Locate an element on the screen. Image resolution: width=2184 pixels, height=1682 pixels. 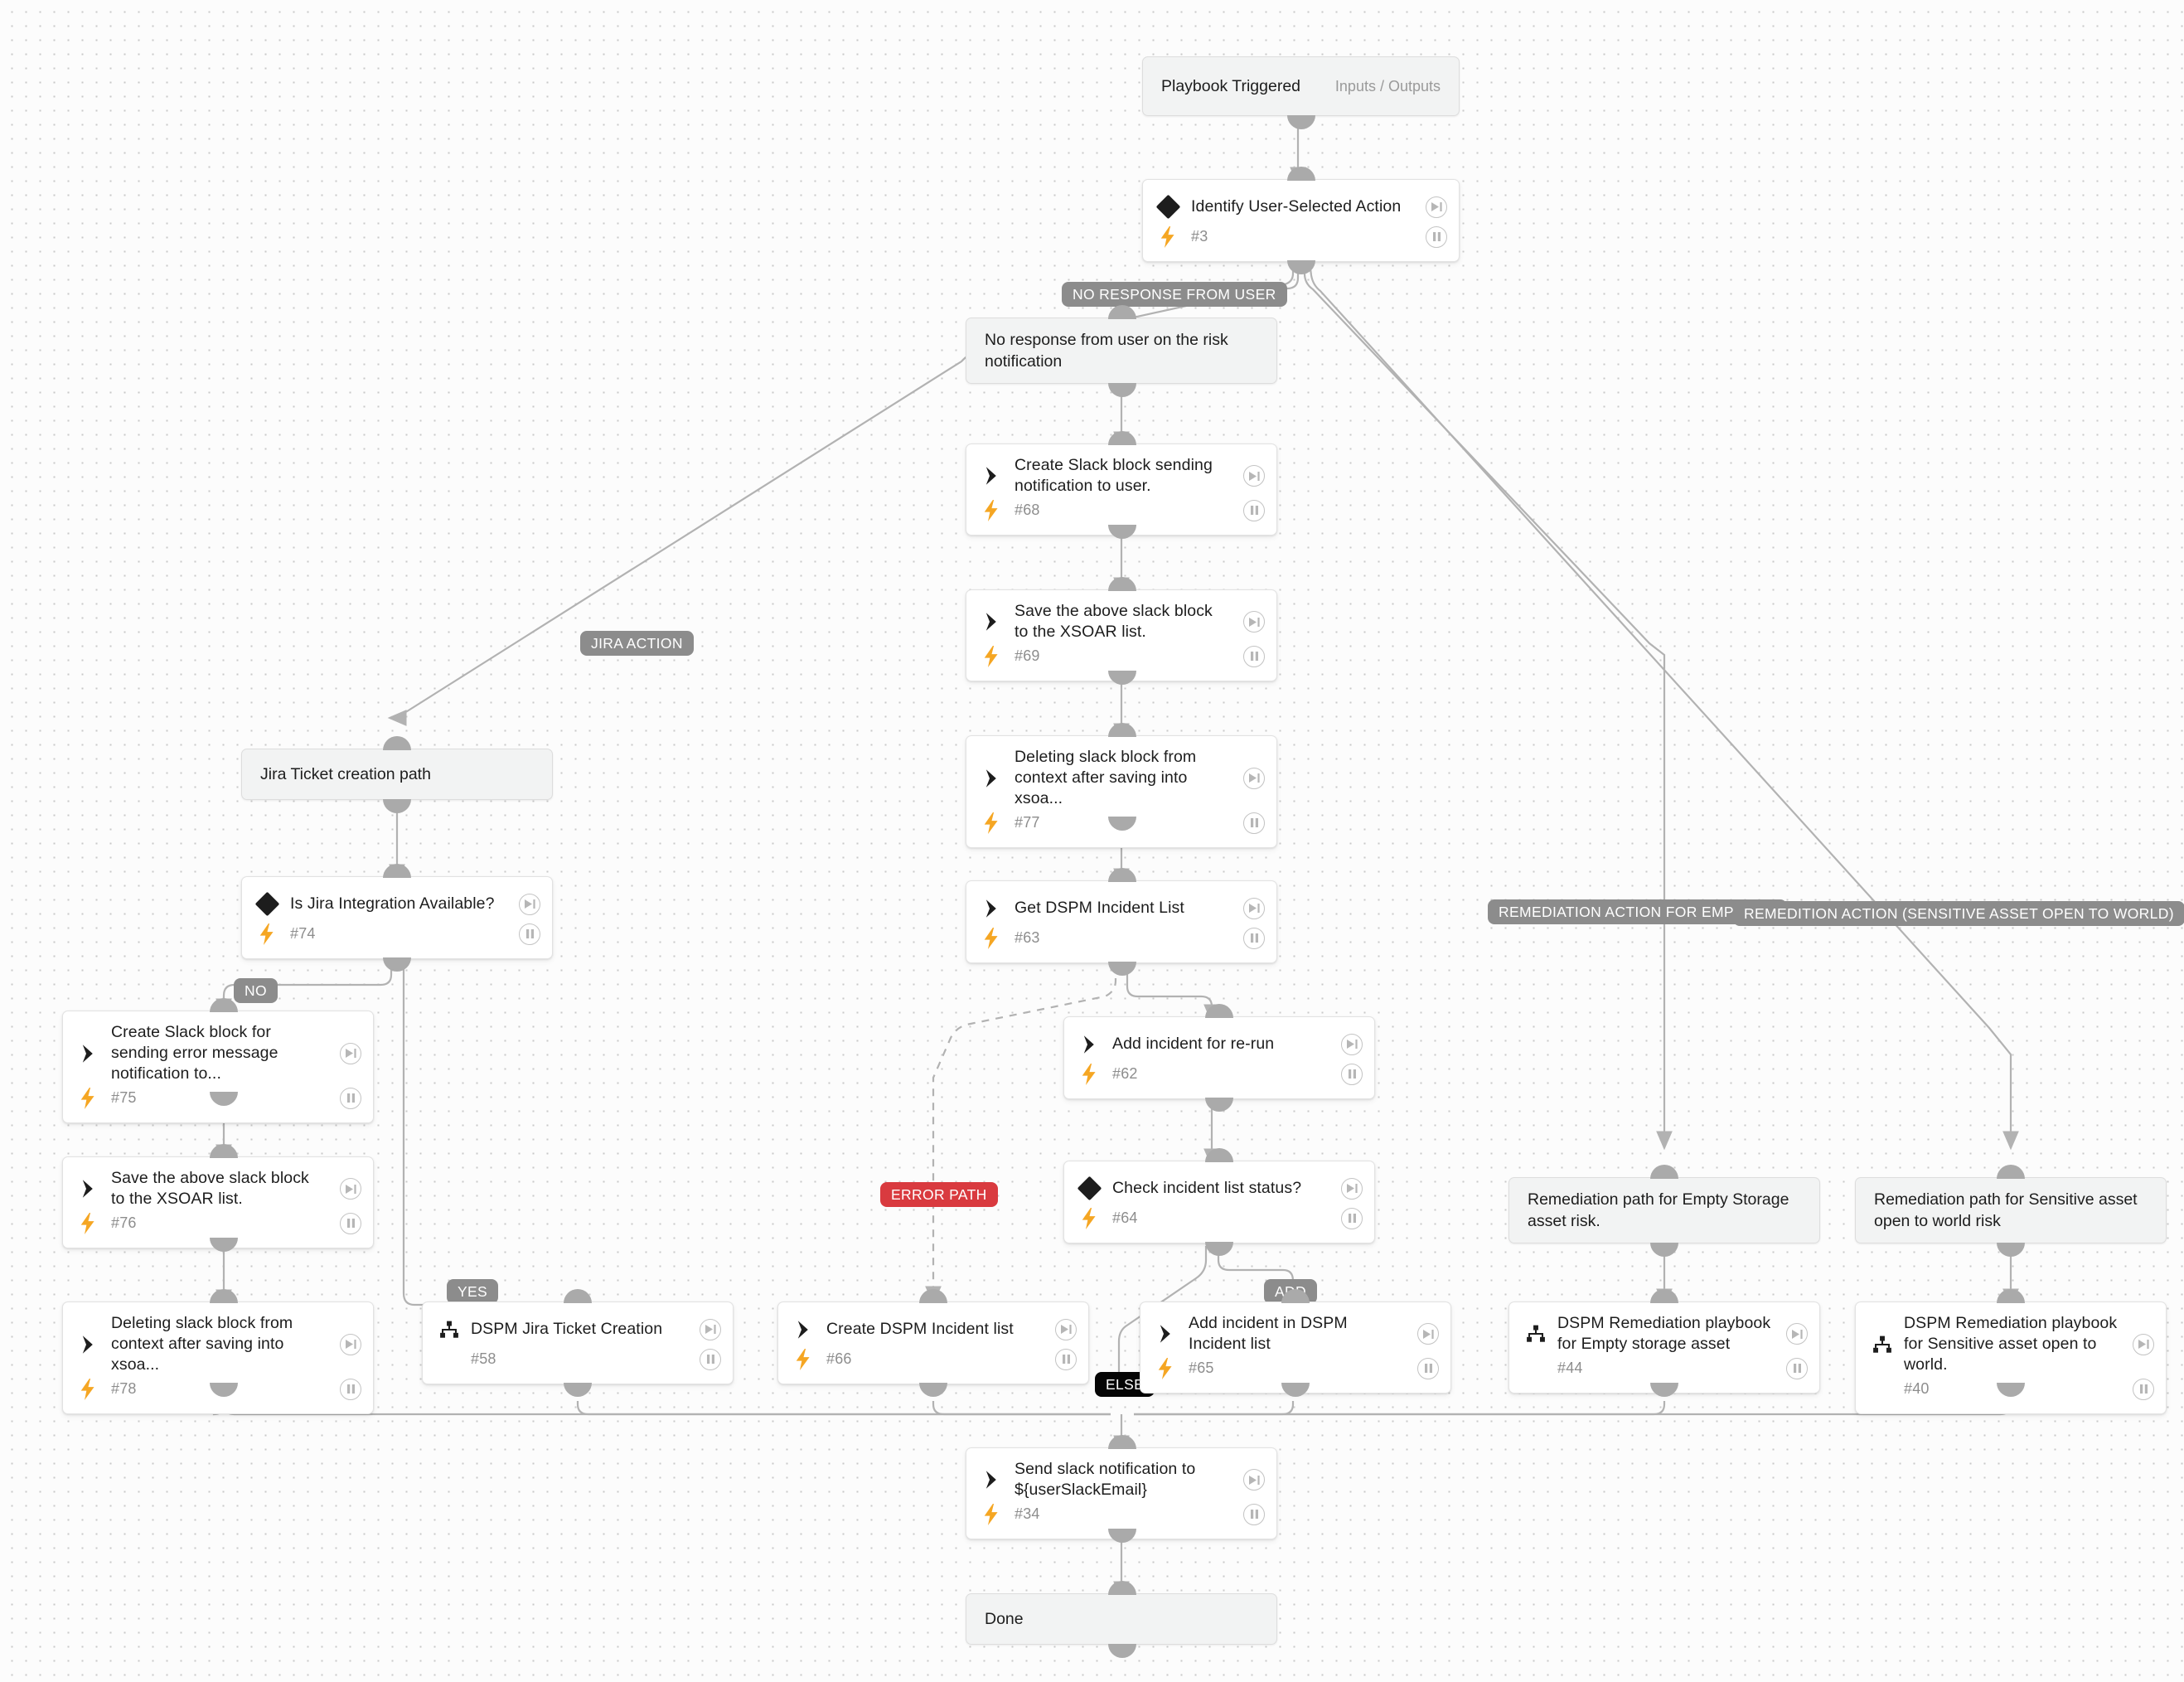
edge-label-yes: YES is located at coordinates (473, 1291).